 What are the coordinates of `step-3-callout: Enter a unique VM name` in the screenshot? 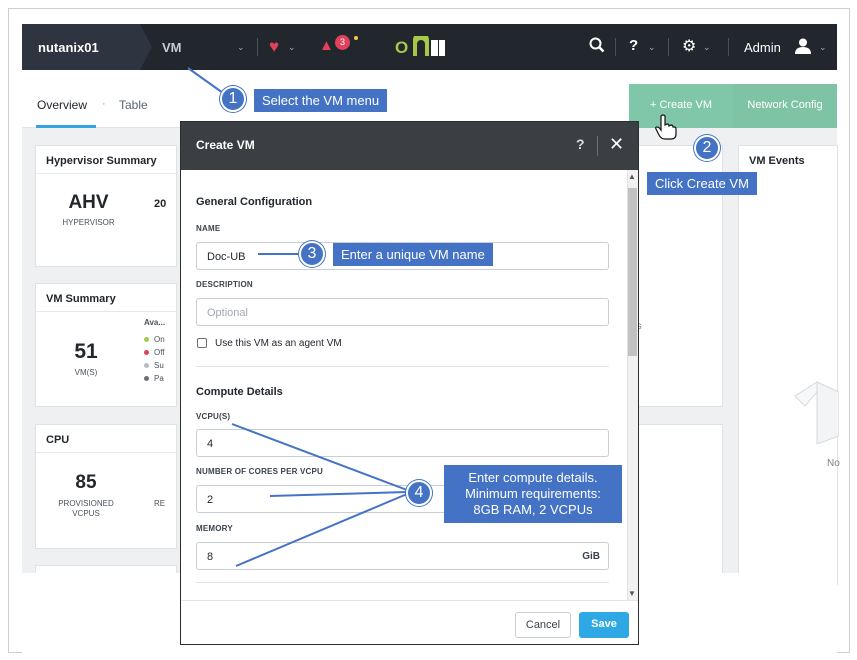 It's located at (413, 254).